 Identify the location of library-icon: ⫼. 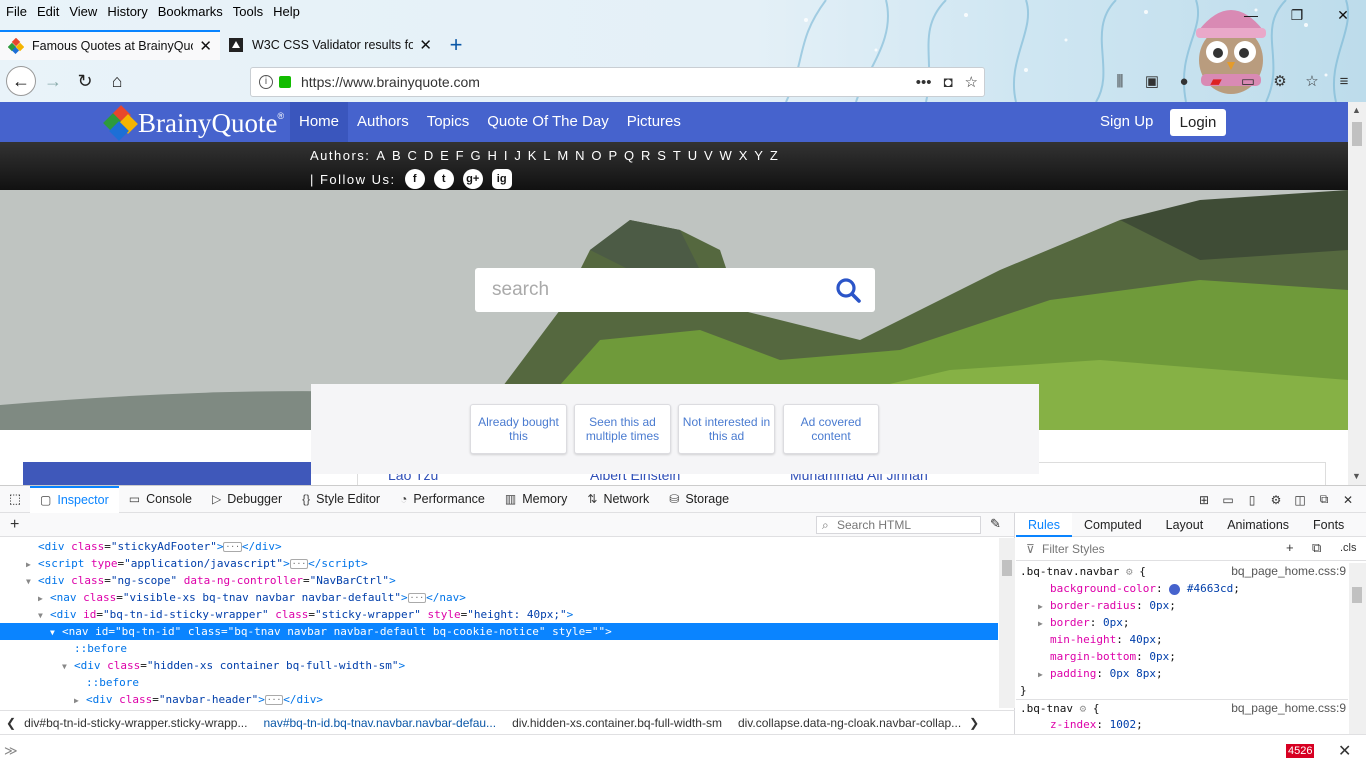
(1120, 81).